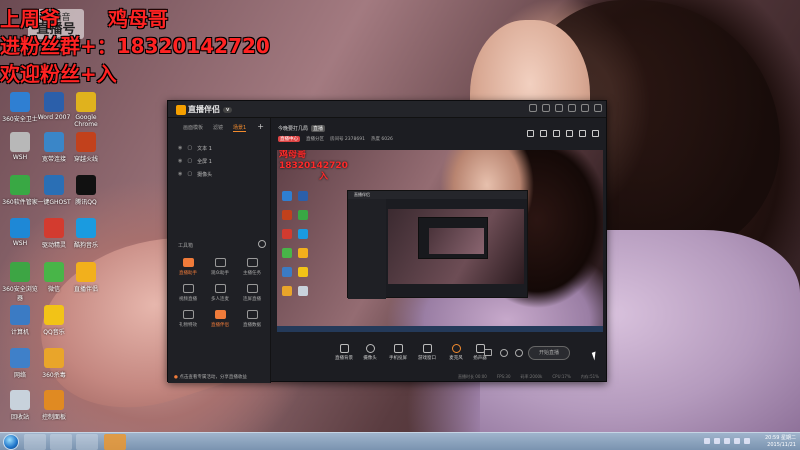  I want to click on phone-cast-button: 手机投屏, so click(398, 352).